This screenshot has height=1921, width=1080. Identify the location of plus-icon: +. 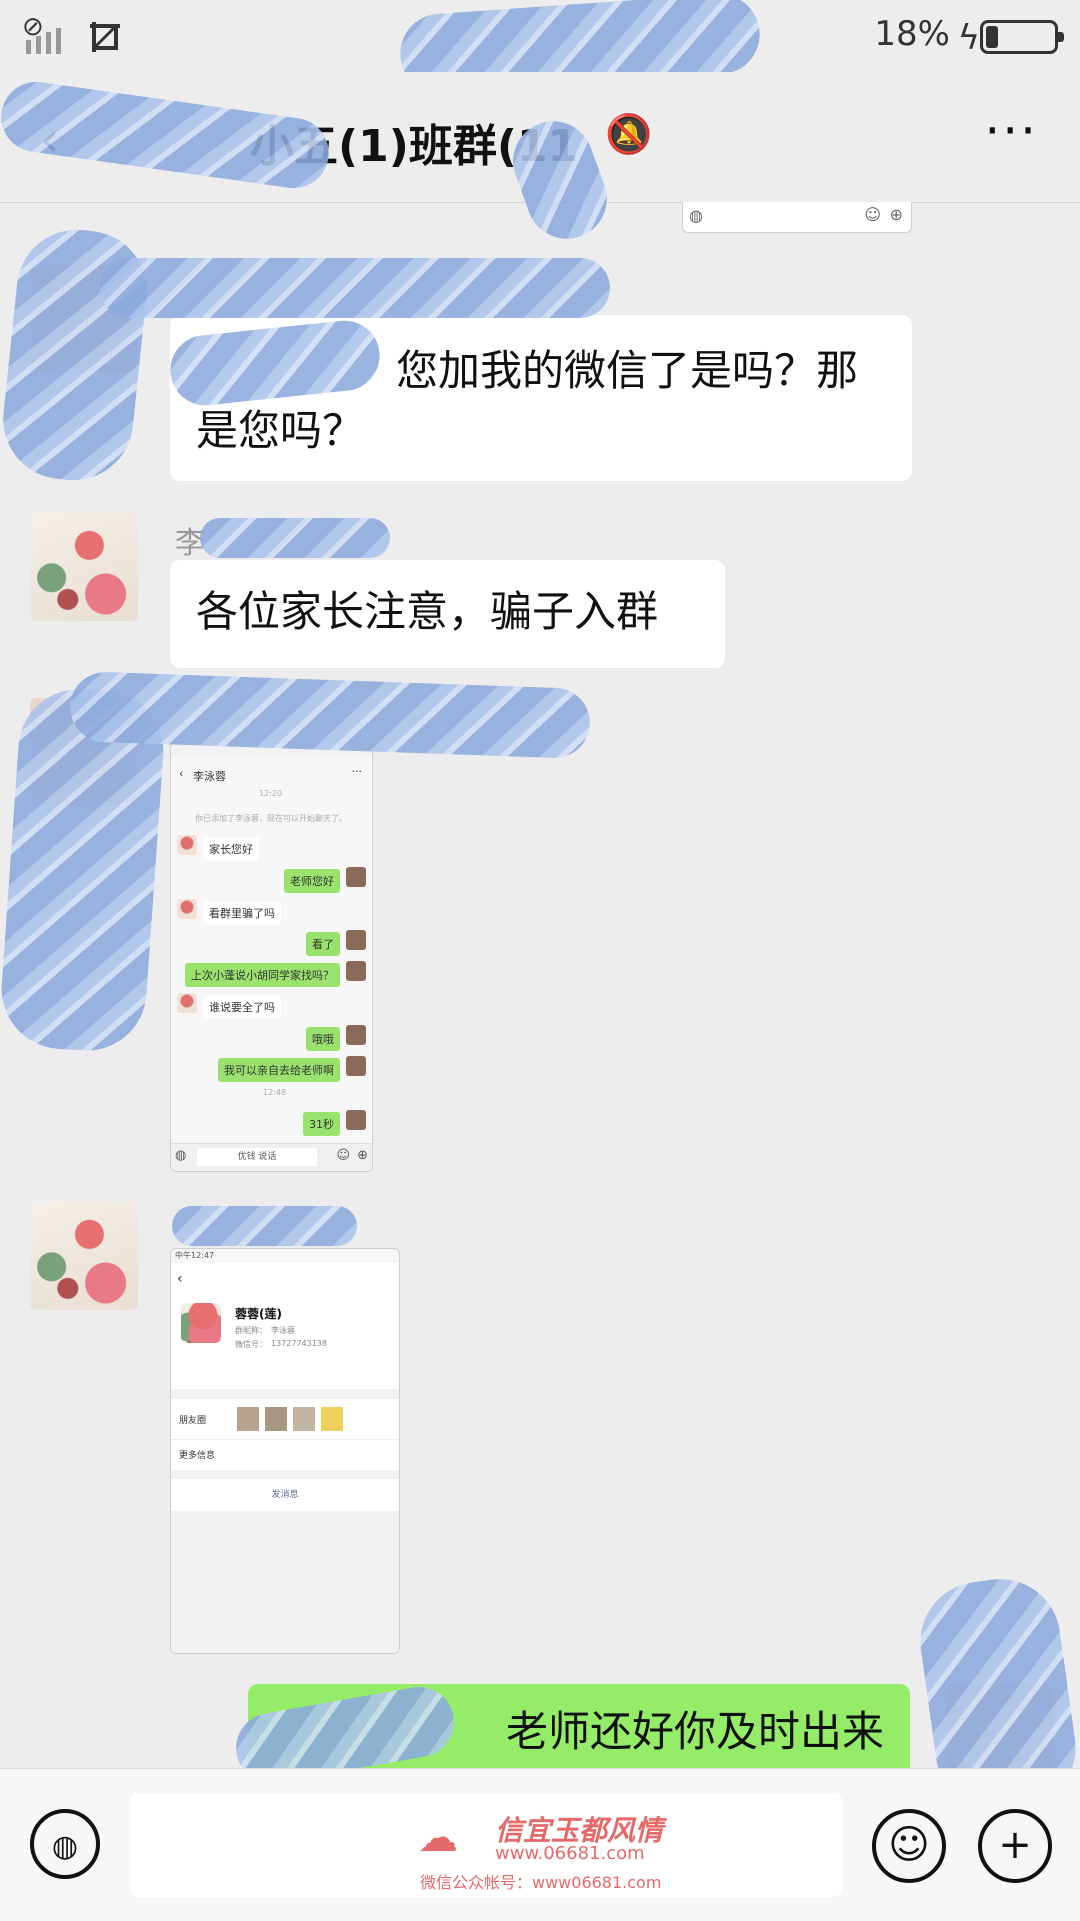
(1015, 1845).